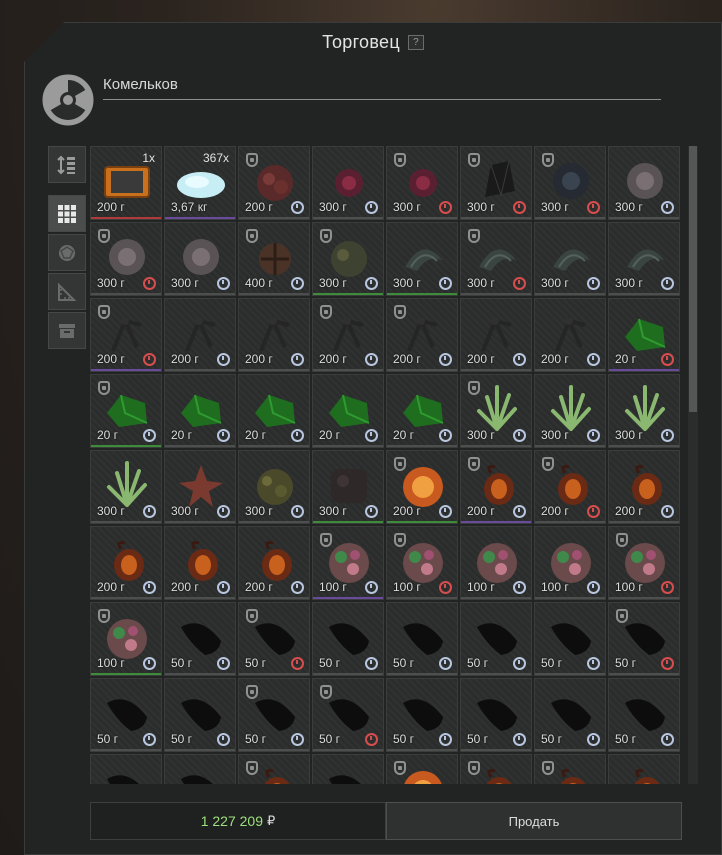  What do you see at coordinates (415, 42) in the screenshot?
I see `help-button: ?` at bounding box center [415, 42].